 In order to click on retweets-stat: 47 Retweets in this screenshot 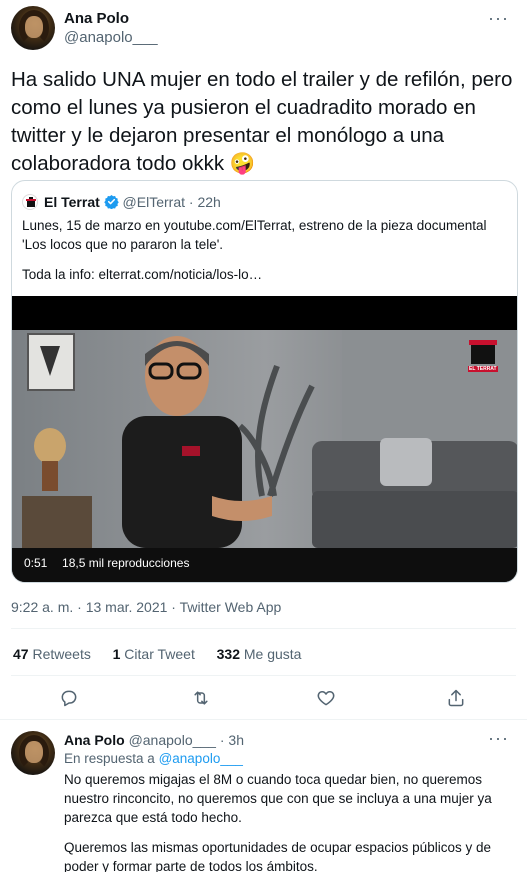, I will do `click(52, 654)`.